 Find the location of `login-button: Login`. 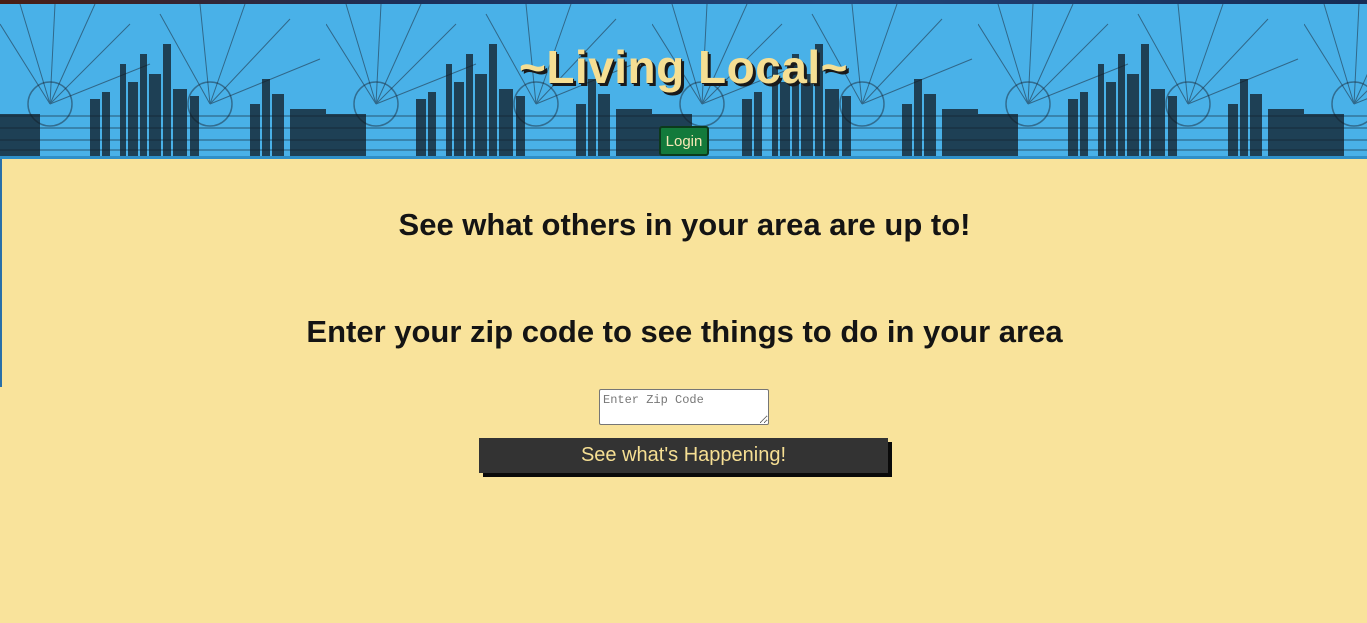

login-button: Login is located at coordinates (684, 141).